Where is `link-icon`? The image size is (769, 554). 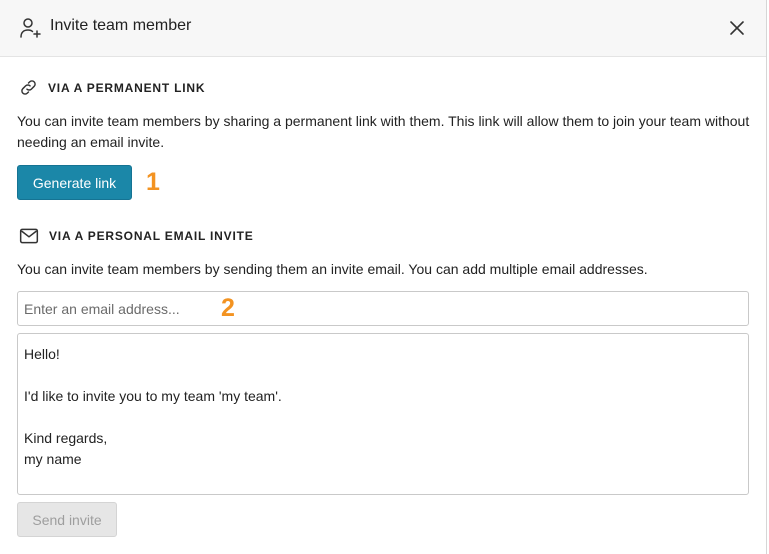 link-icon is located at coordinates (28, 87).